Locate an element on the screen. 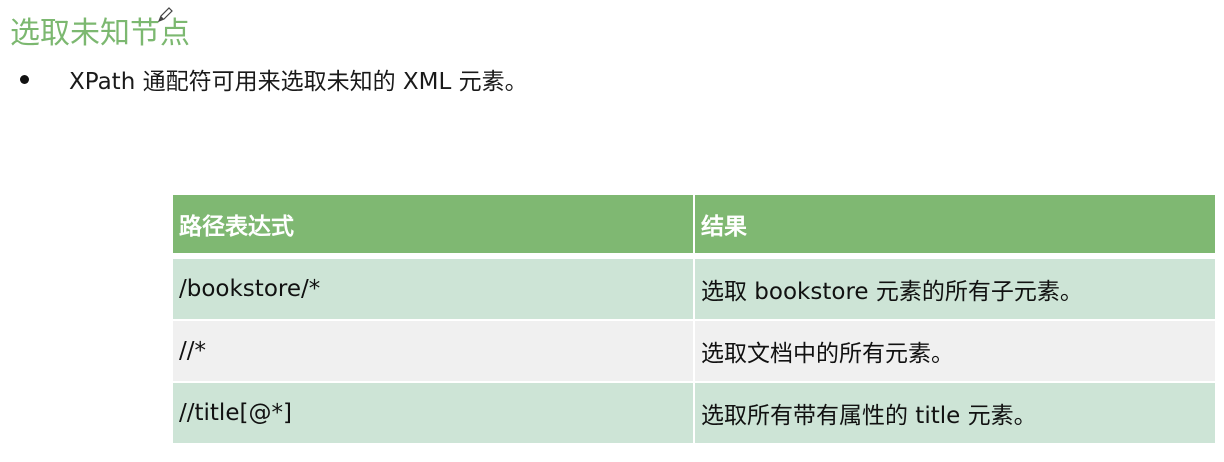 The width and height of the screenshot is (1224, 462). pencil-icon is located at coordinates (165, 15).